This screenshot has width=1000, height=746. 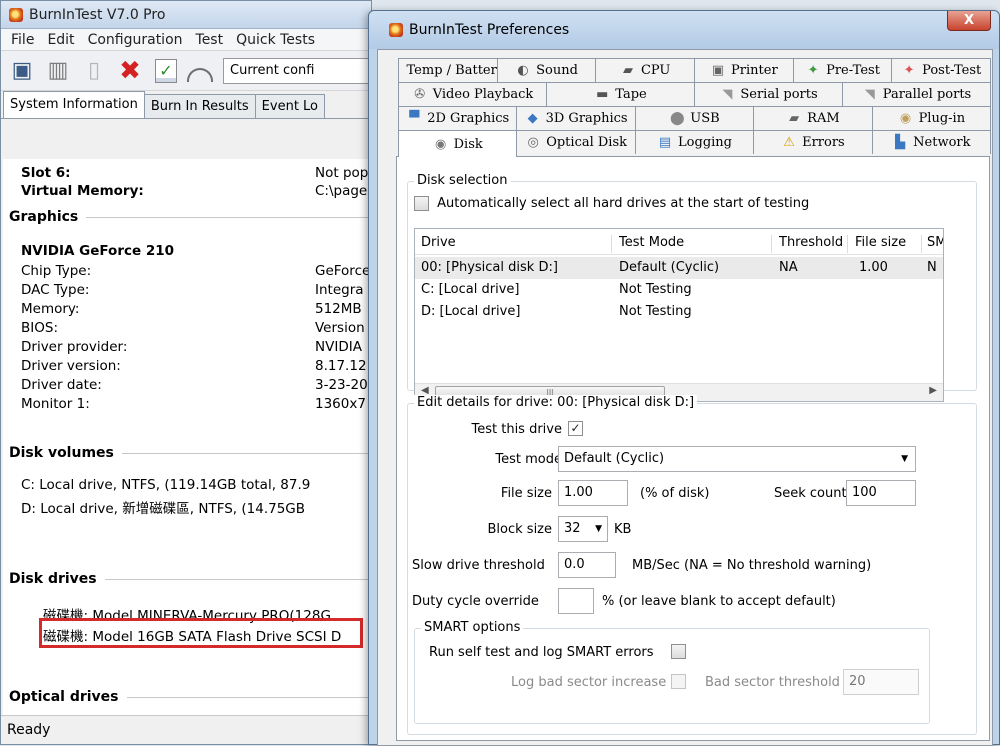 What do you see at coordinates (186, 71) in the screenshot?
I see `toolbar: ▣ ▥ ▯ ✖ ✓ Current confi` at bounding box center [186, 71].